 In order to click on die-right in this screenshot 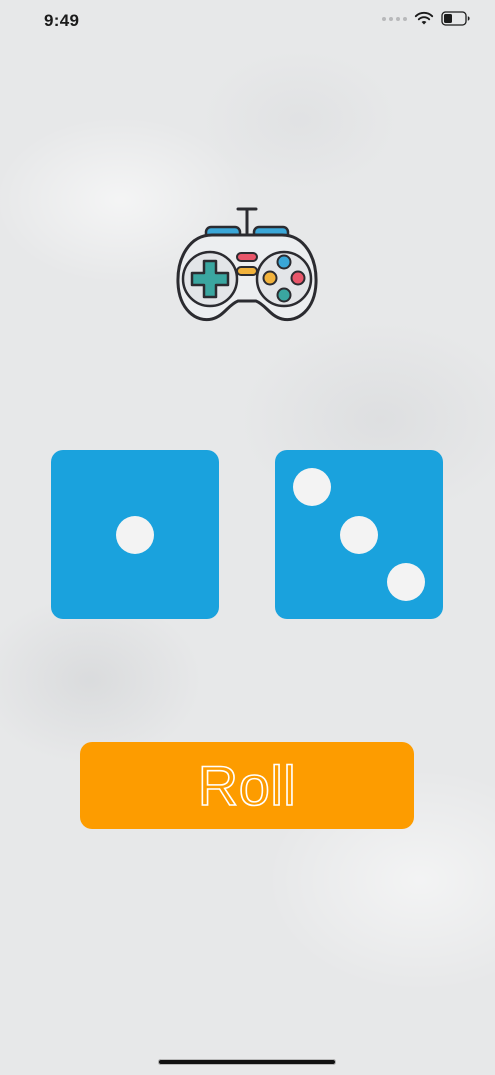, I will do `click(359, 534)`.